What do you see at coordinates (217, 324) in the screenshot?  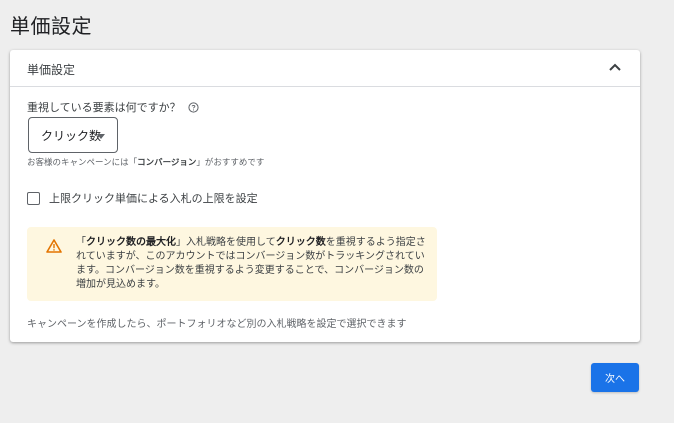 I see `footer-note: キャンペーンを作成したら、ポートフォリオなど別の入札戦略を設定で選択できます` at bounding box center [217, 324].